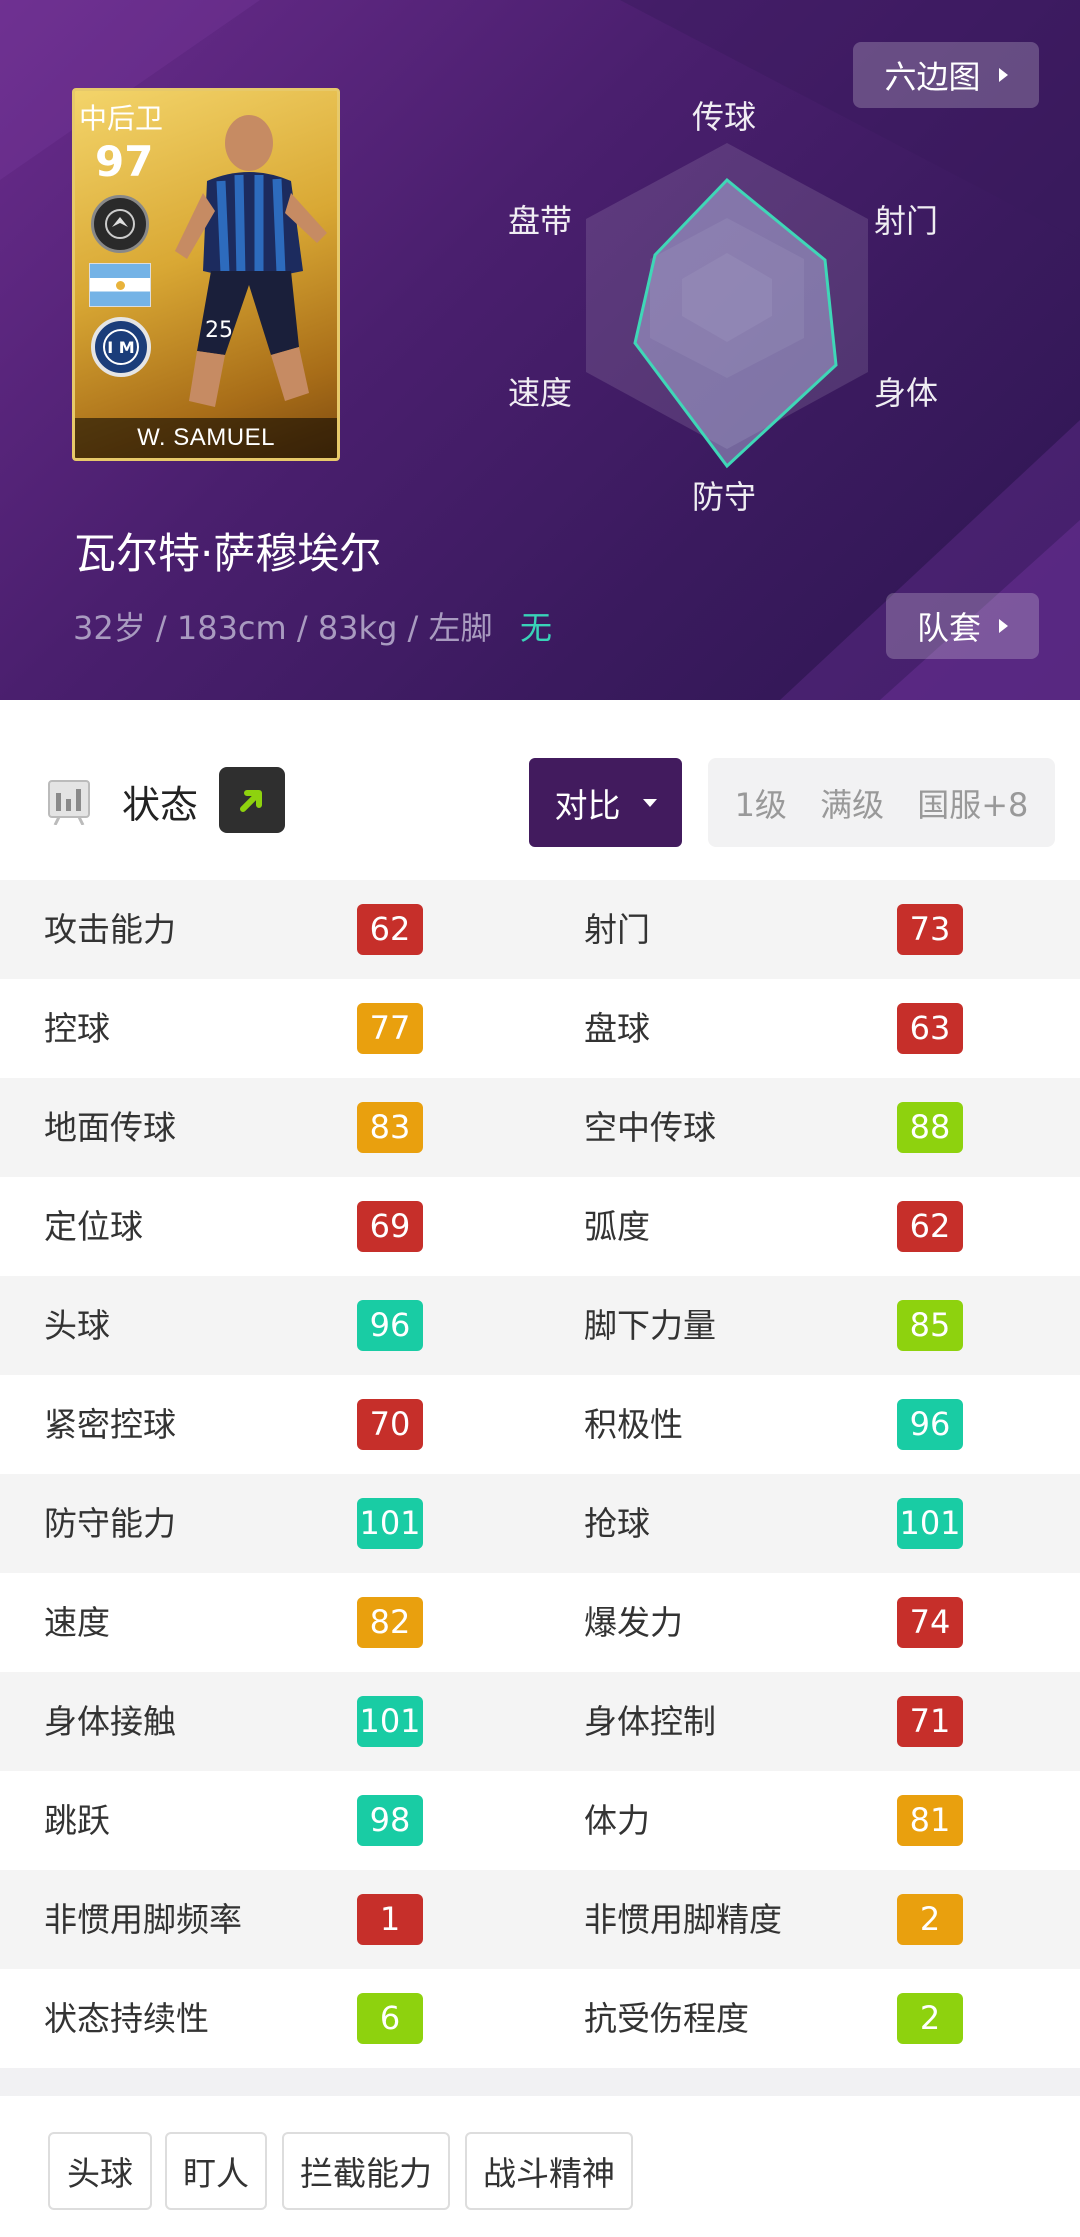  What do you see at coordinates (930, 1127) in the screenshot?
I see `stat-value-badge: 88` at bounding box center [930, 1127].